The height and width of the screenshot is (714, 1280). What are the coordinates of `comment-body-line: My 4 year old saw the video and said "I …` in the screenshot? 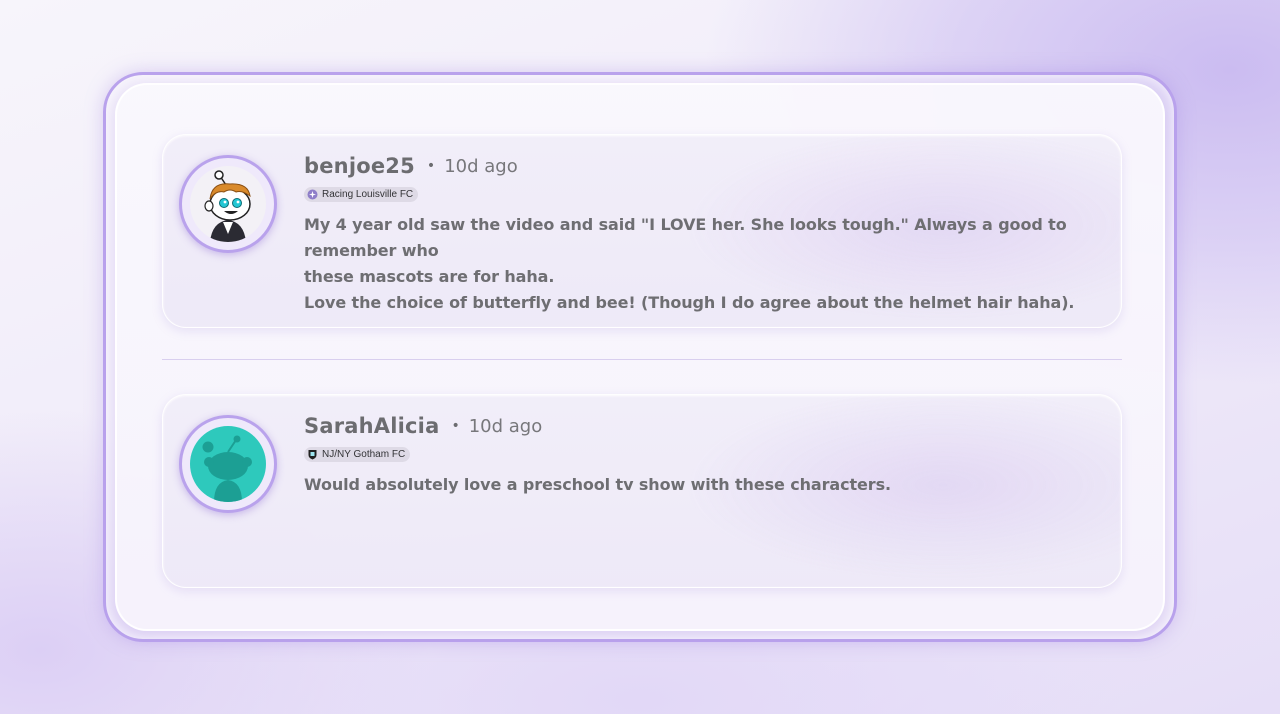 It's located at (685, 224).